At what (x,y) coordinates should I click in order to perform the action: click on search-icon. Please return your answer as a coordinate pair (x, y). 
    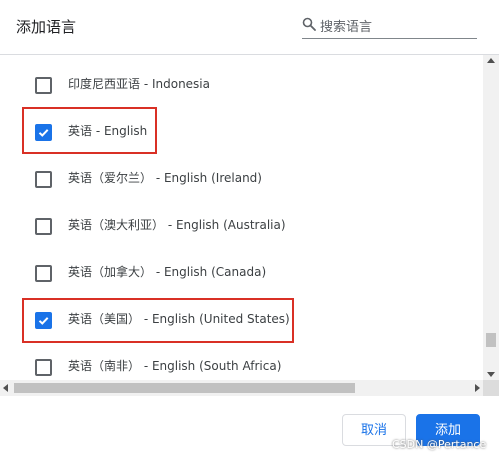
    Looking at the image, I should click on (309, 24).